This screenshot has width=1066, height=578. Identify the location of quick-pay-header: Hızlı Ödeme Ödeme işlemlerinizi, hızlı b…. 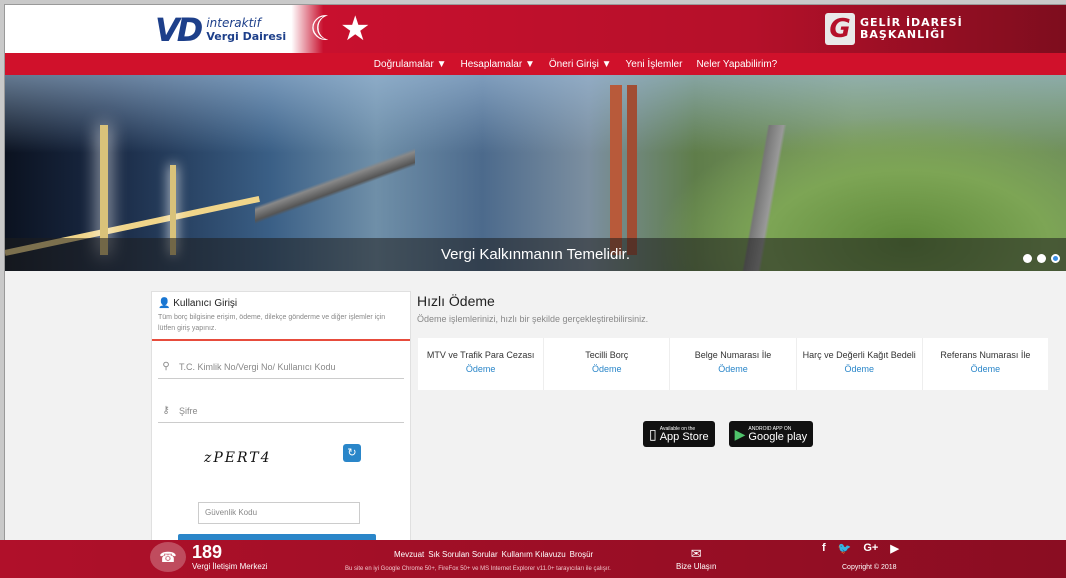
(532, 308).